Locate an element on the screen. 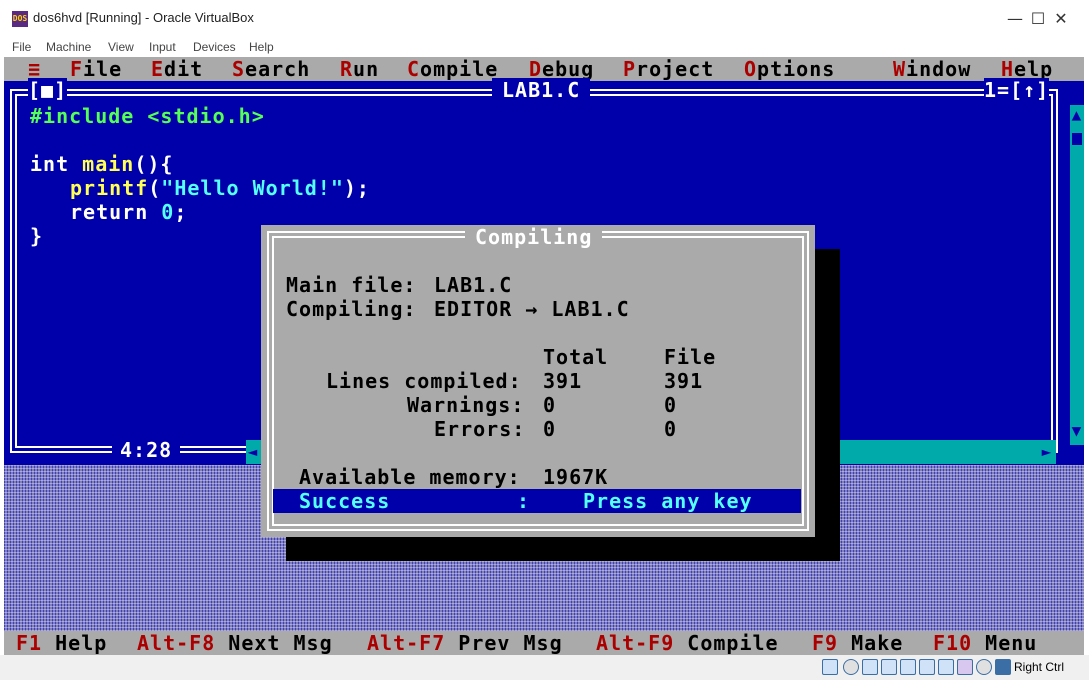  warnings-file: 0 is located at coordinates (671, 405).